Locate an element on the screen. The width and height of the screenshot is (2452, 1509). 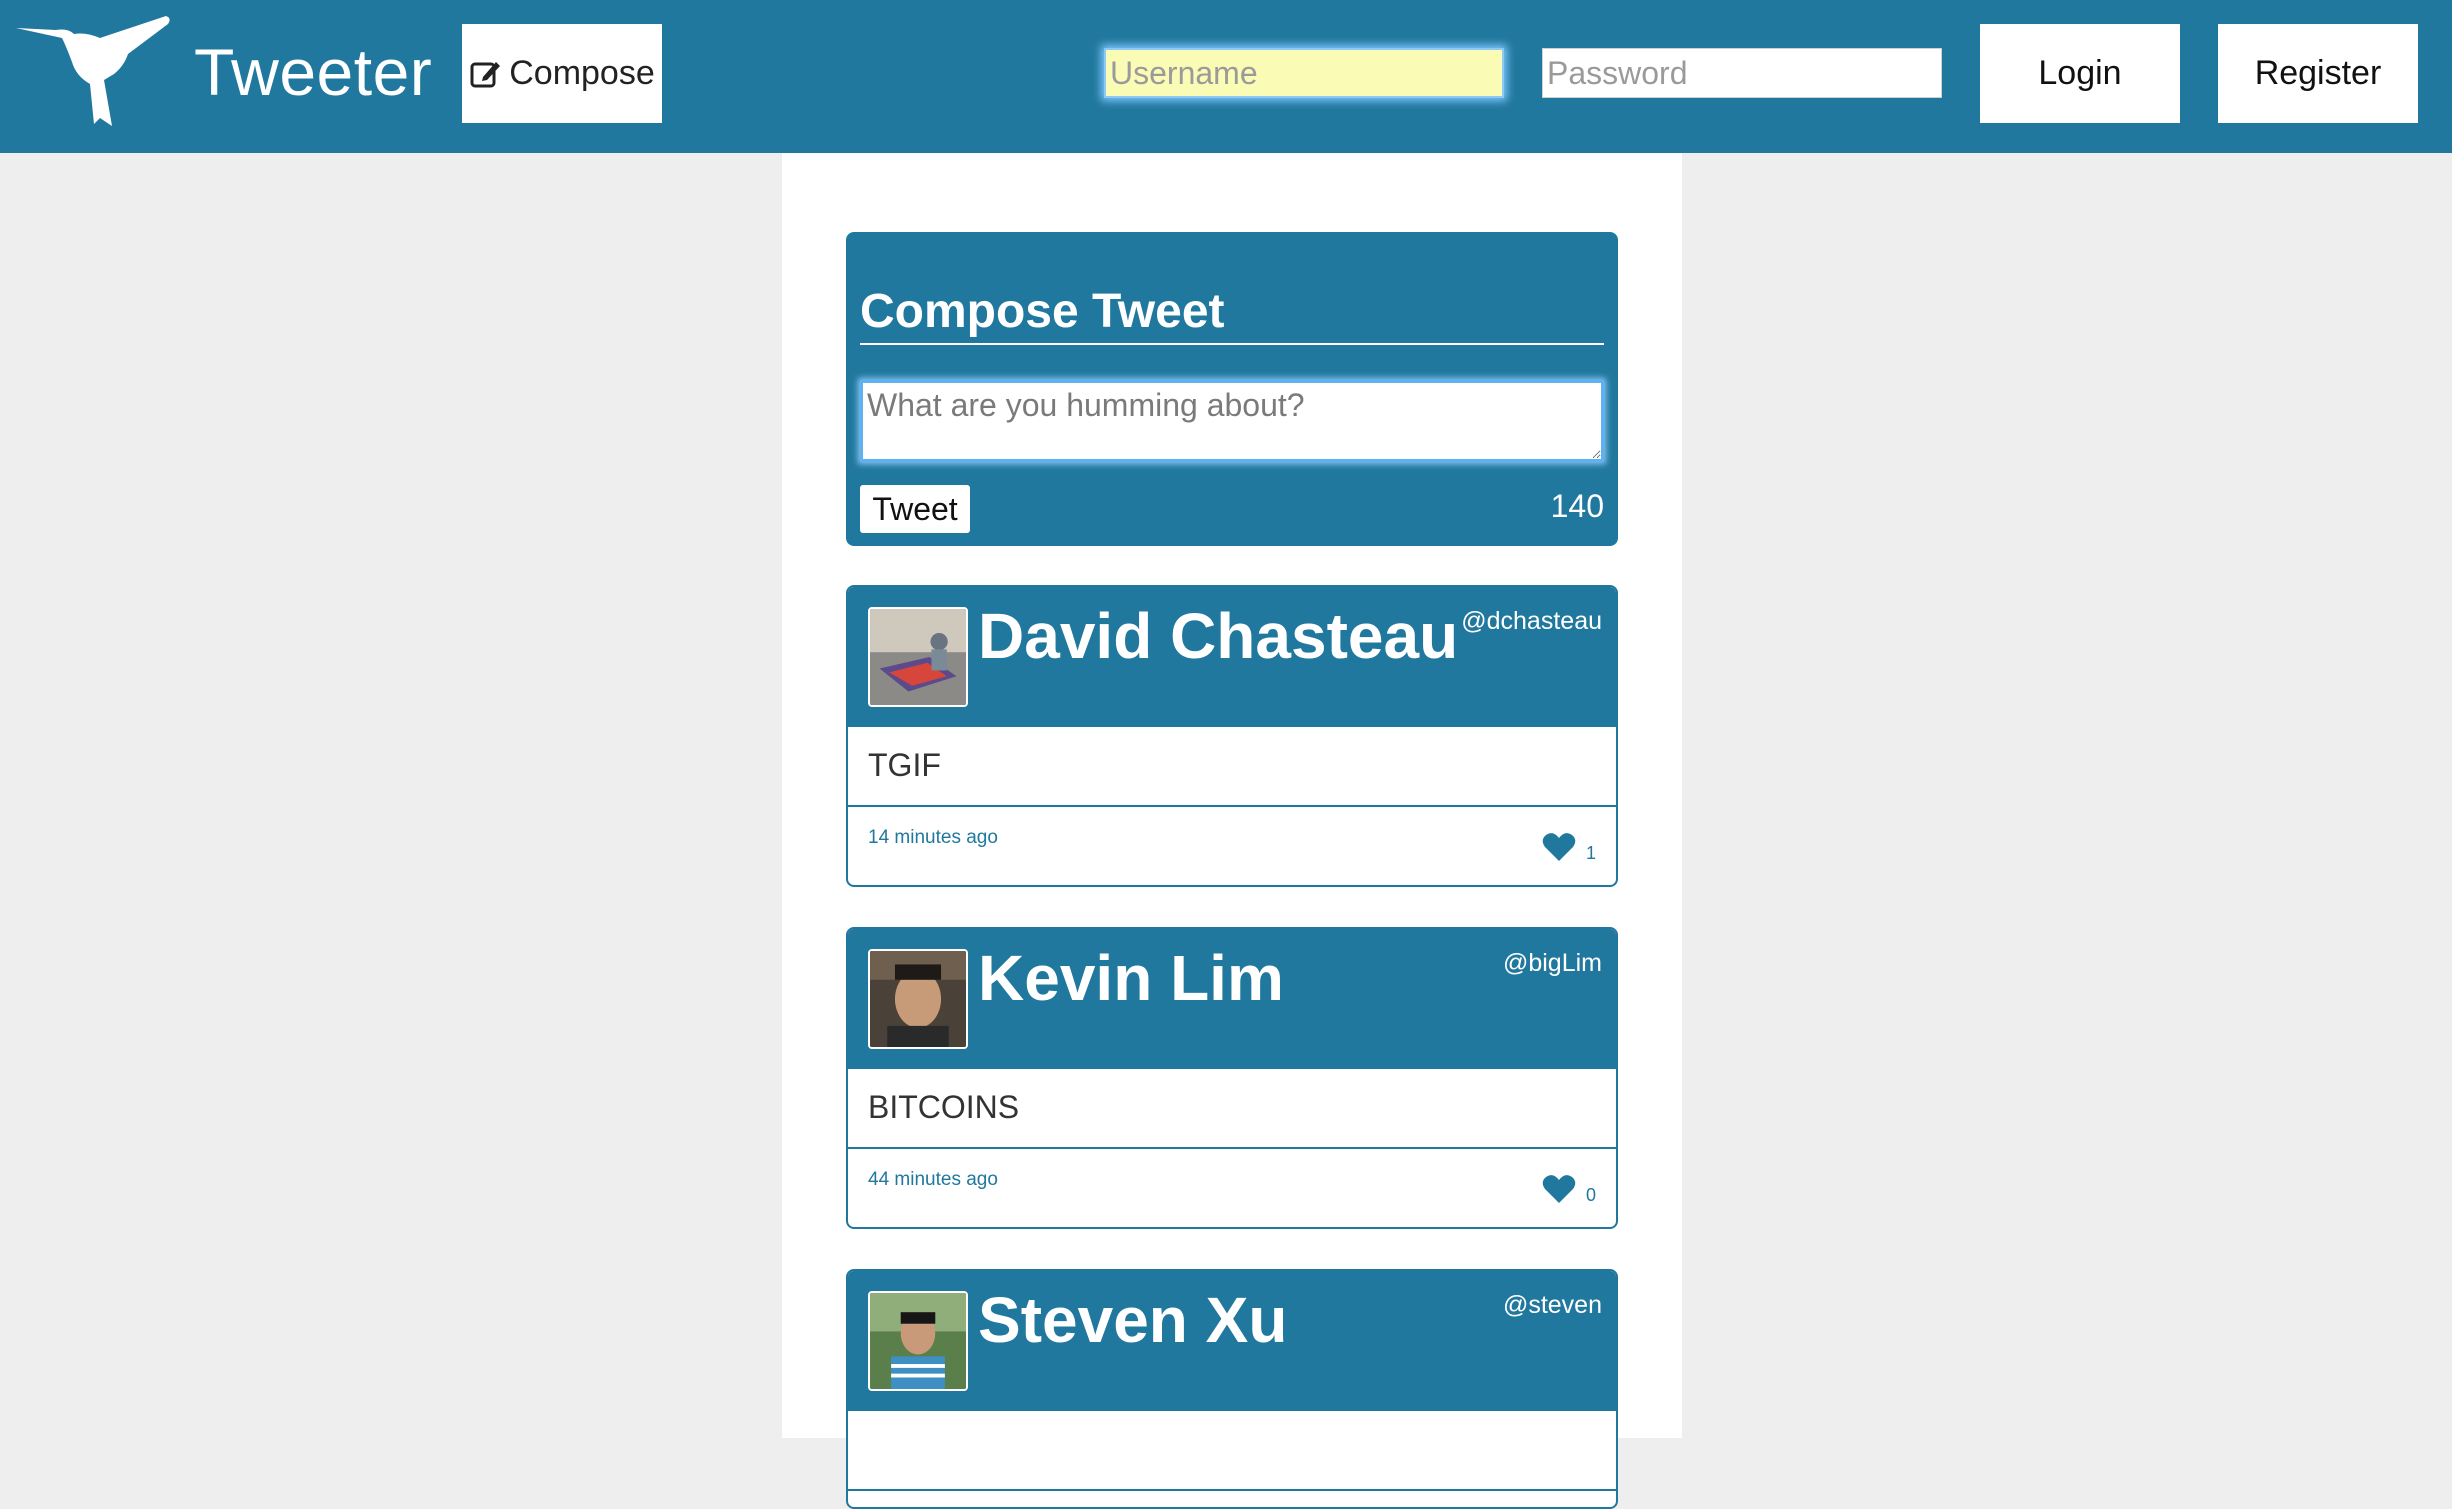
like-count: 1 is located at coordinates (1590, 853).